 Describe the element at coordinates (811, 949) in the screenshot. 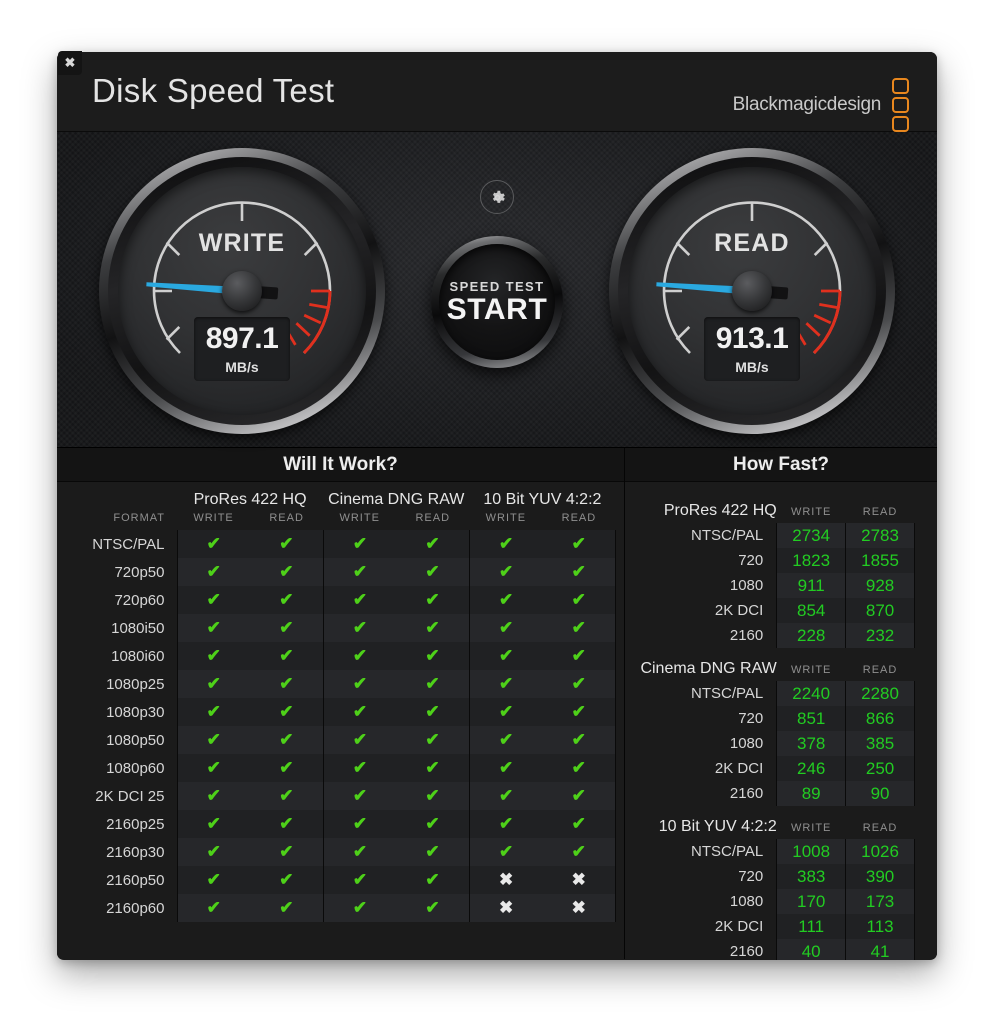

I see `write-speed-value: 40` at that location.